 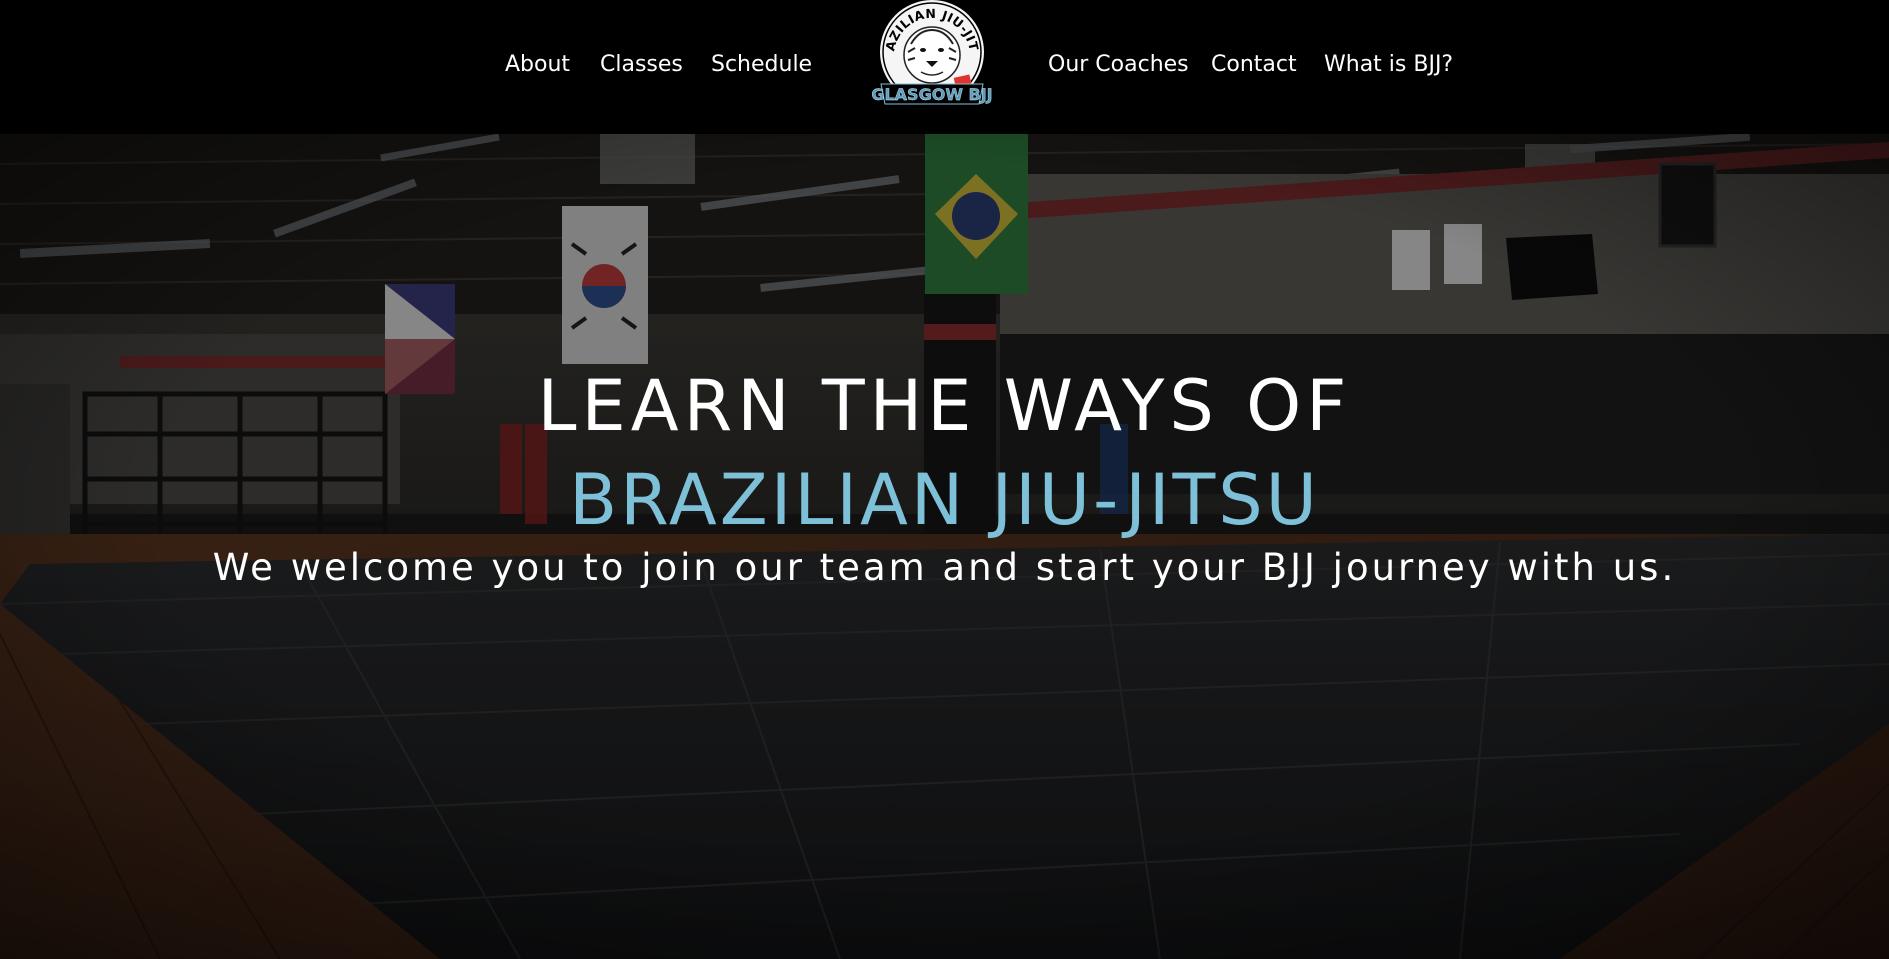 What do you see at coordinates (761, 65) in the screenshot?
I see `nav-link-schedule: Schedule` at bounding box center [761, 65].